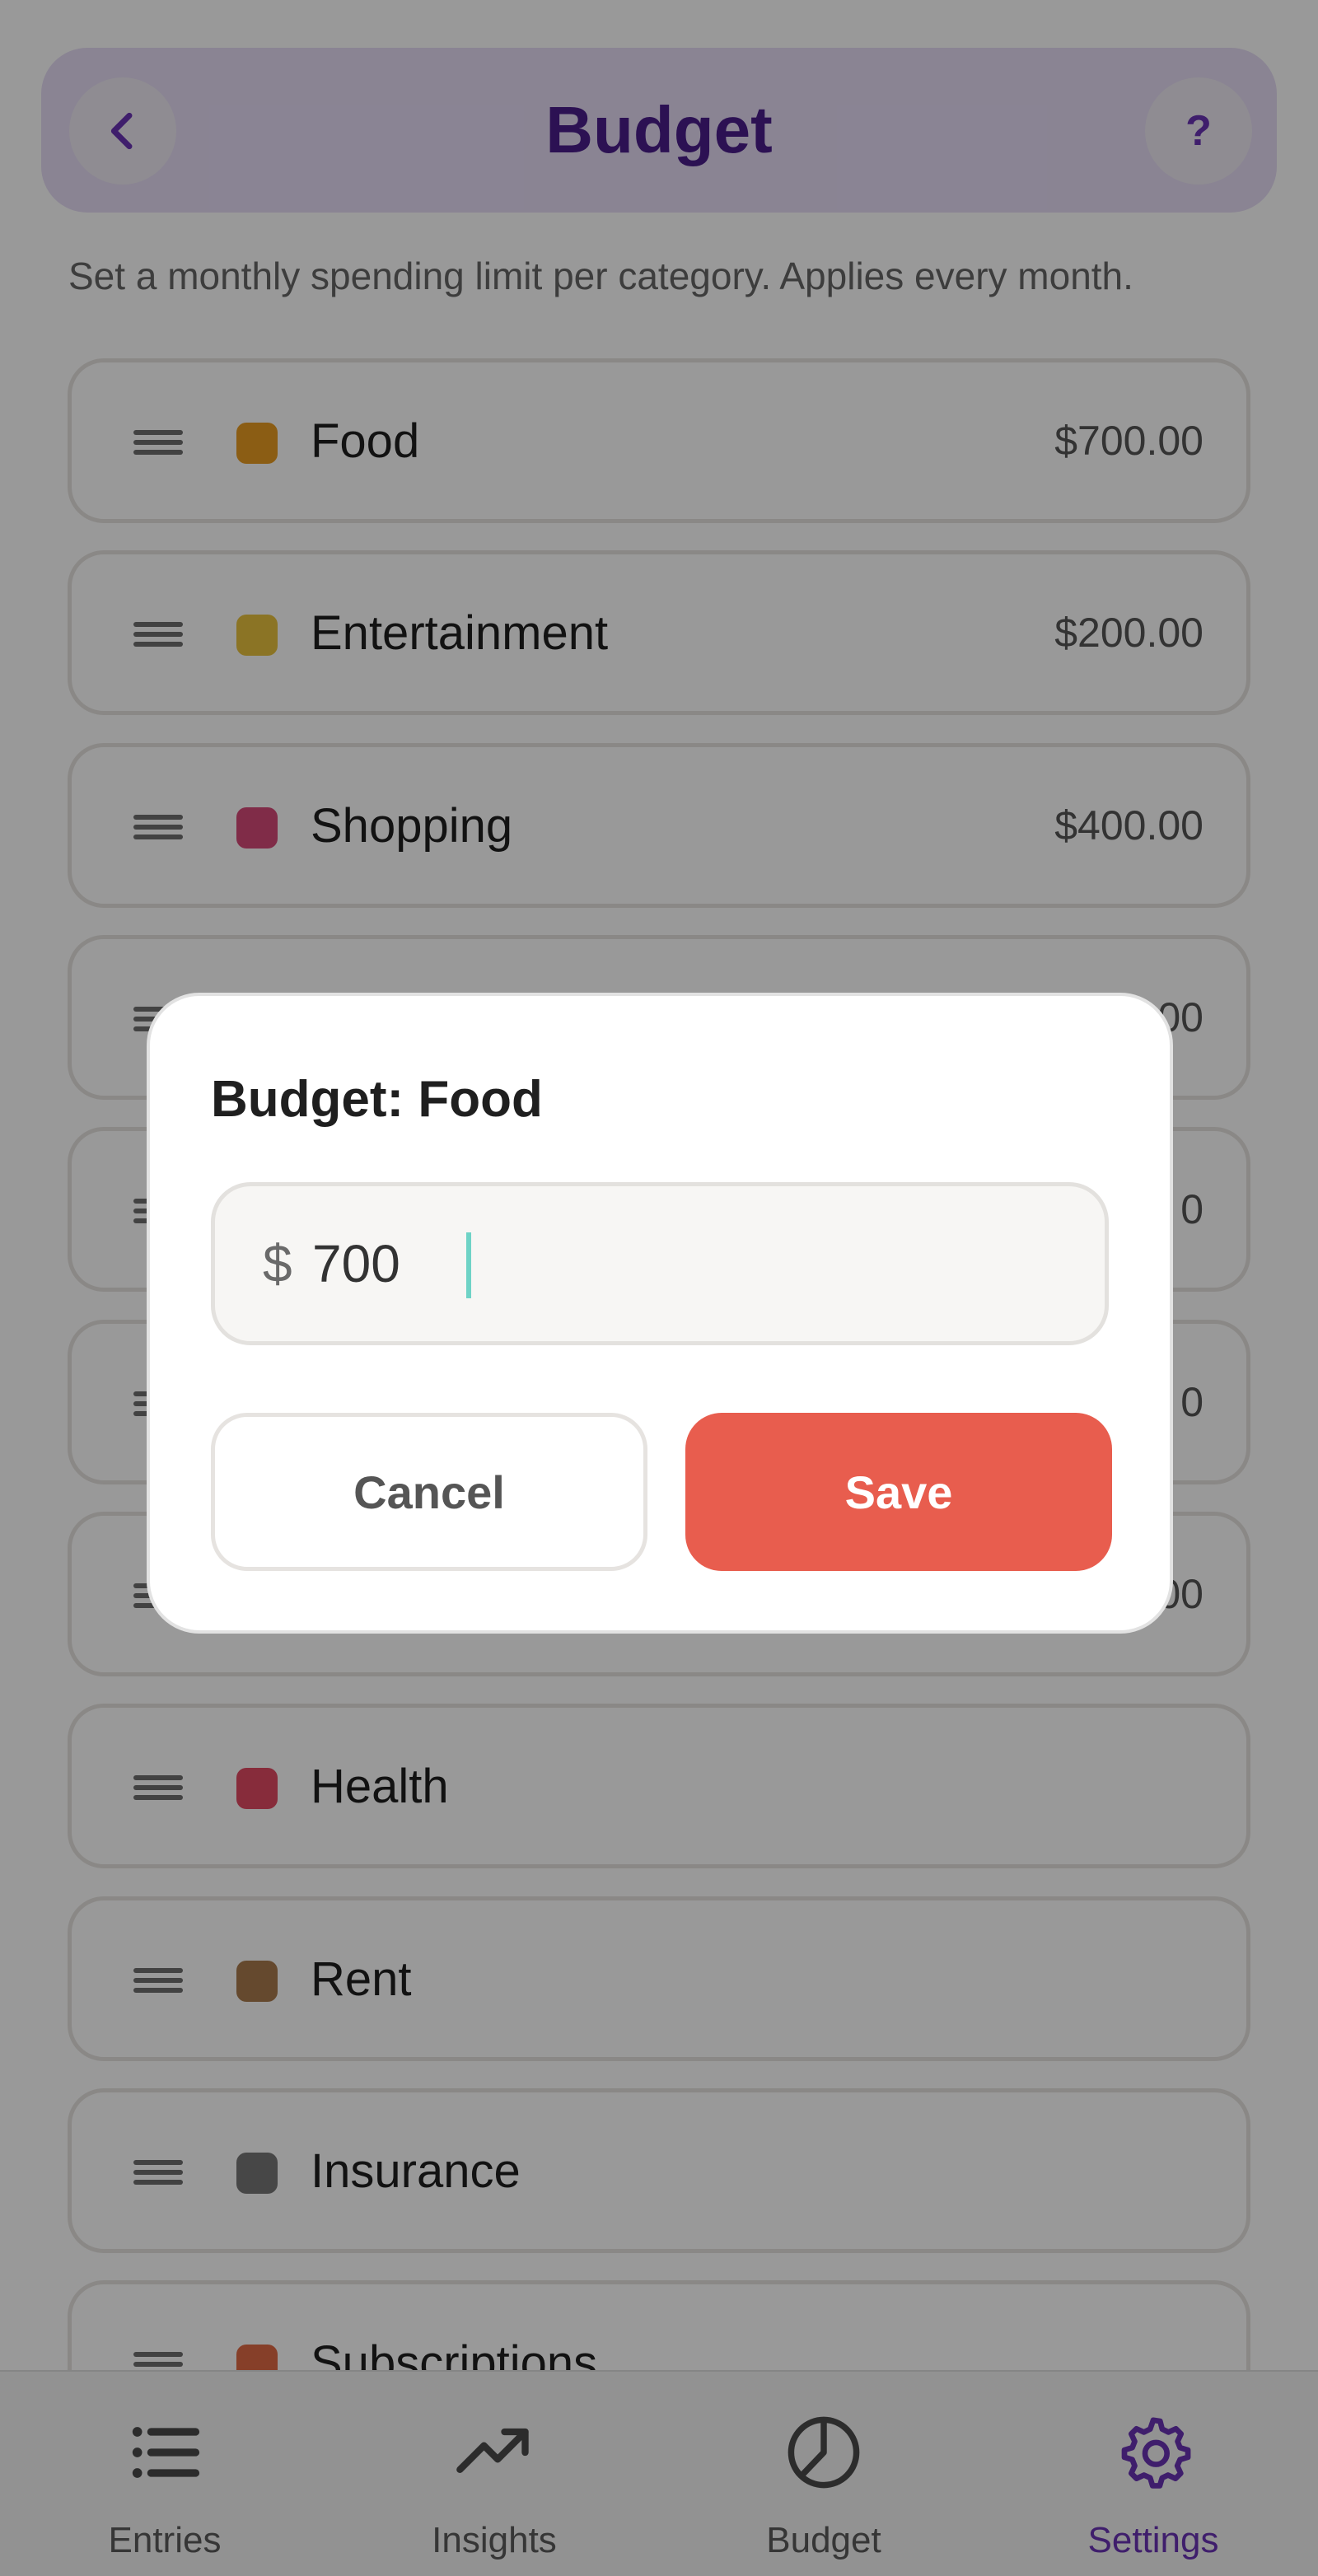 Image resolution: width=1318 pixels, height=2576 pixels. Describe the element at coordinates (468, 1265) in the screenshot. I see `text-cursor` at that location.